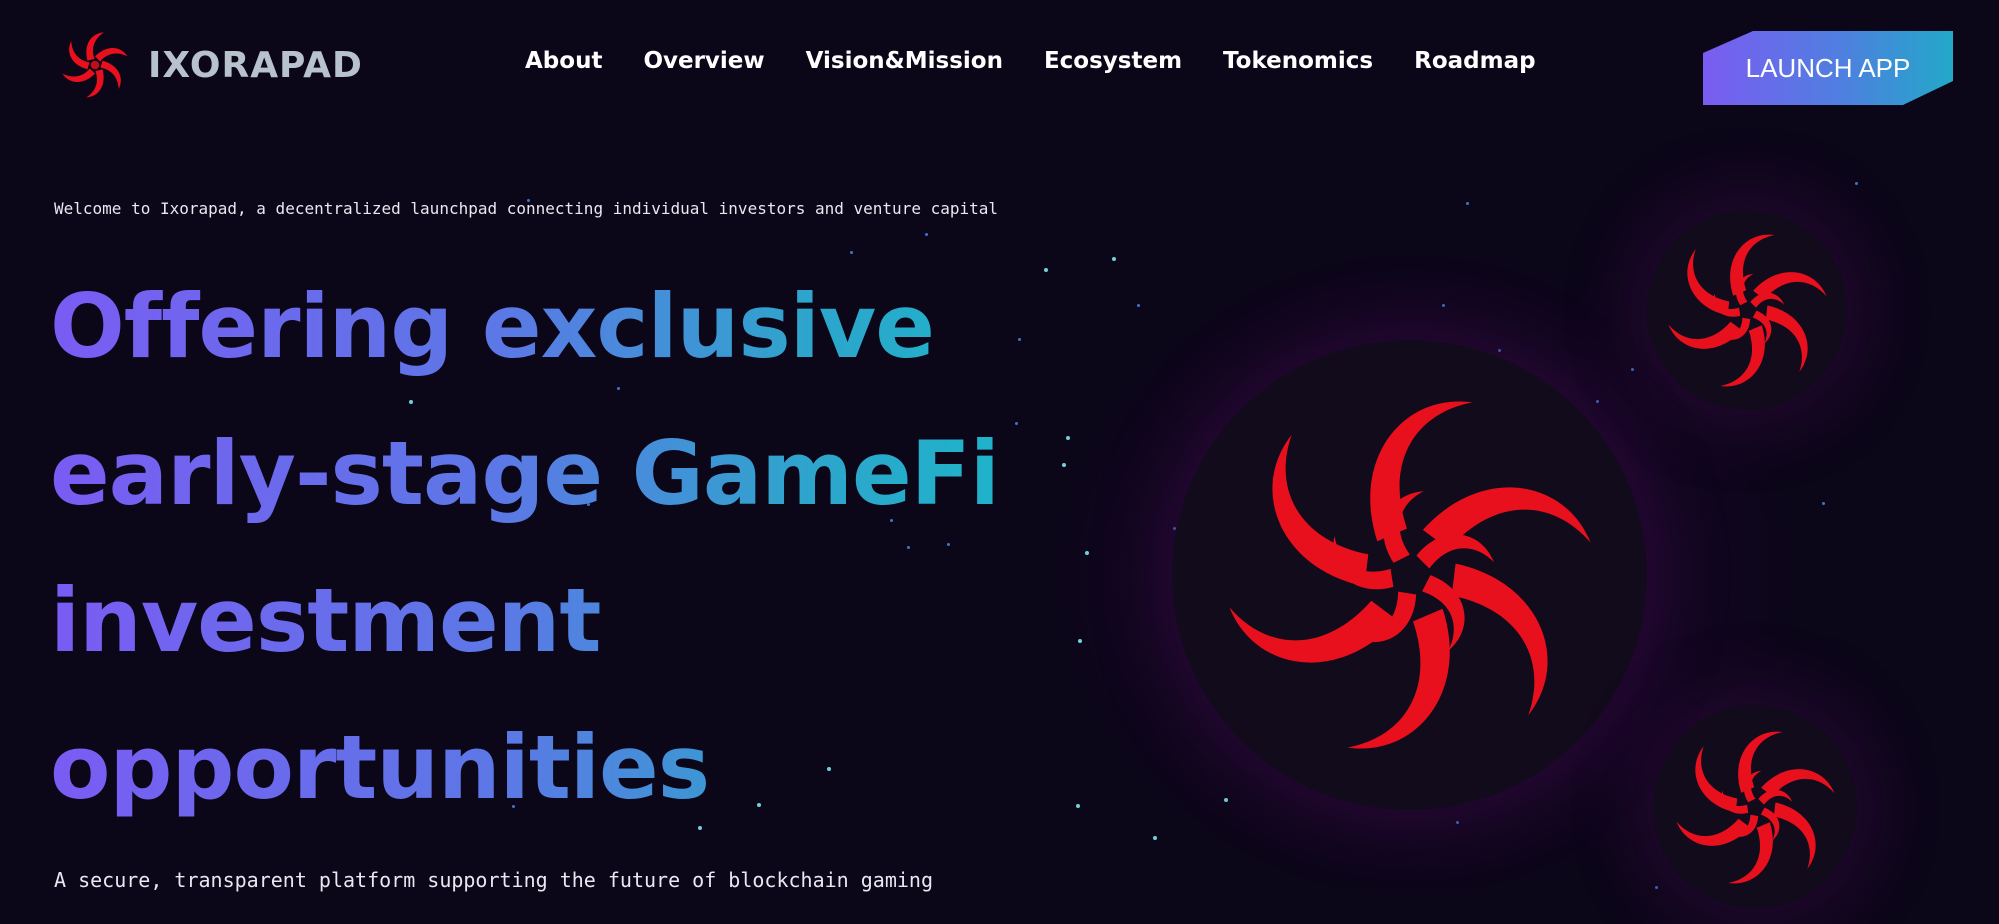 The width and height of the screenshot is (1999, 924). I want to click on headline-line: investment, so click(550, 620).